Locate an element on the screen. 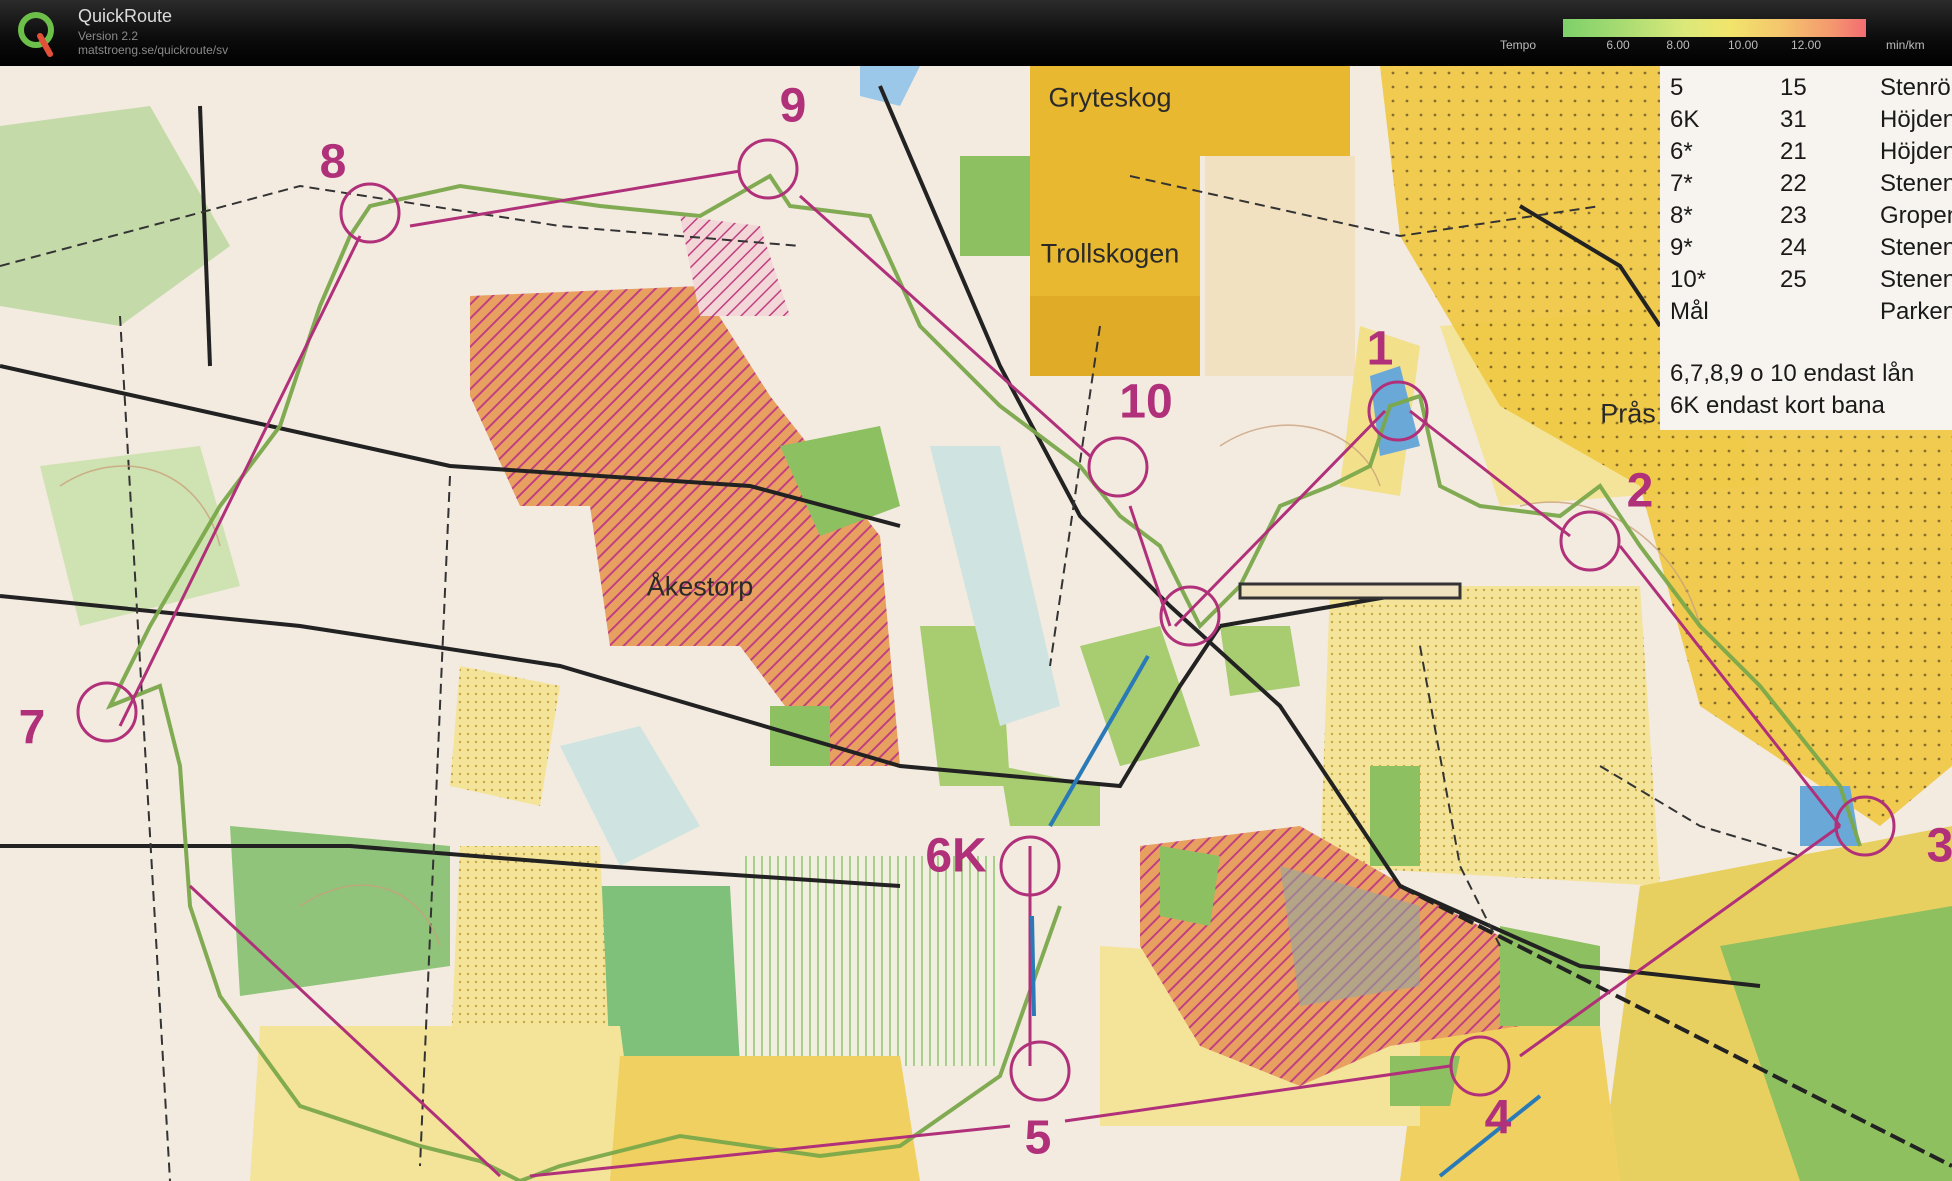 The image size is (1952, 1181). control-id: 21 is located at coordinates (1793, 151).